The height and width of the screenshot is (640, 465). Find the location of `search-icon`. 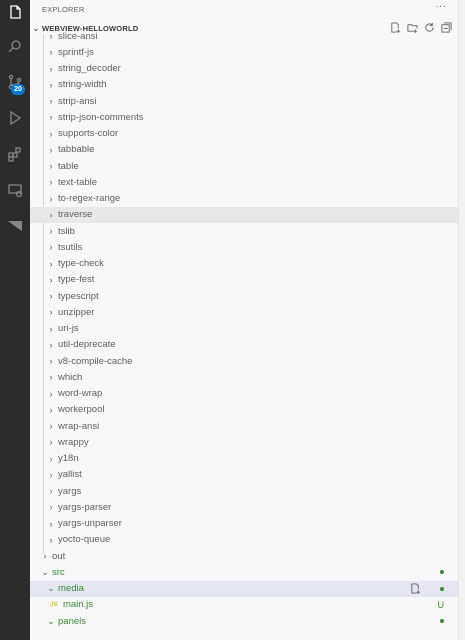

search-icon is located at coordinates (15, 46).